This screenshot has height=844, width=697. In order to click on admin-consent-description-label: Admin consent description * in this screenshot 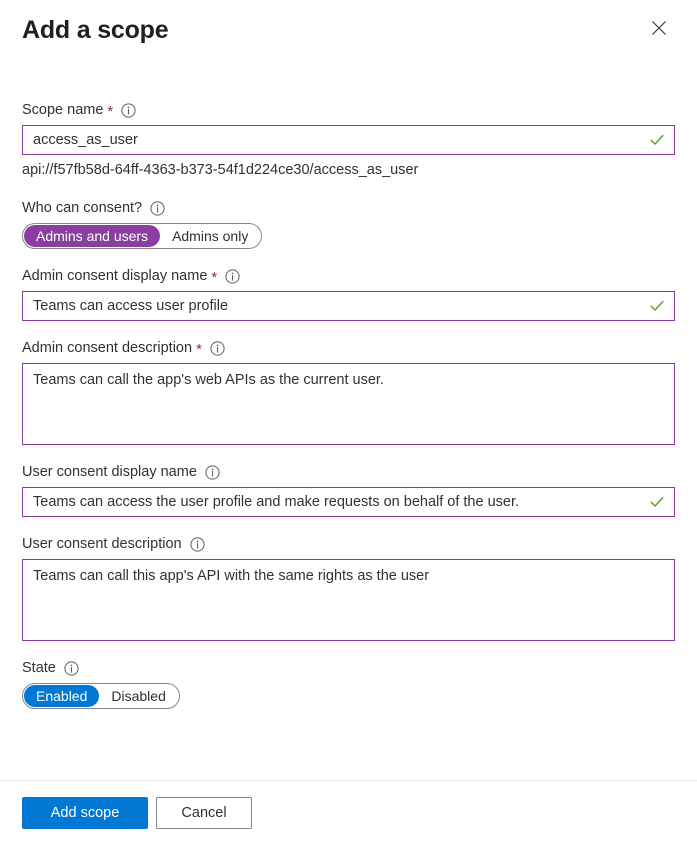, I will do `click(348, 348)`.